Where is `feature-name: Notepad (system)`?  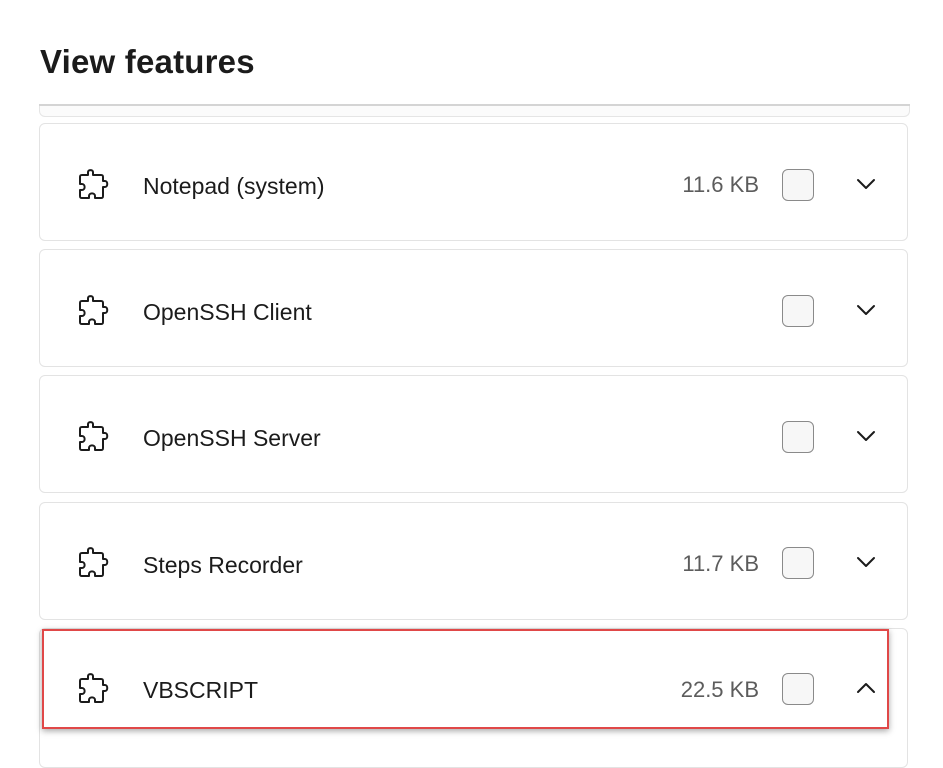 feature-name: Notepad (system) is located at coordinates (234, 186).